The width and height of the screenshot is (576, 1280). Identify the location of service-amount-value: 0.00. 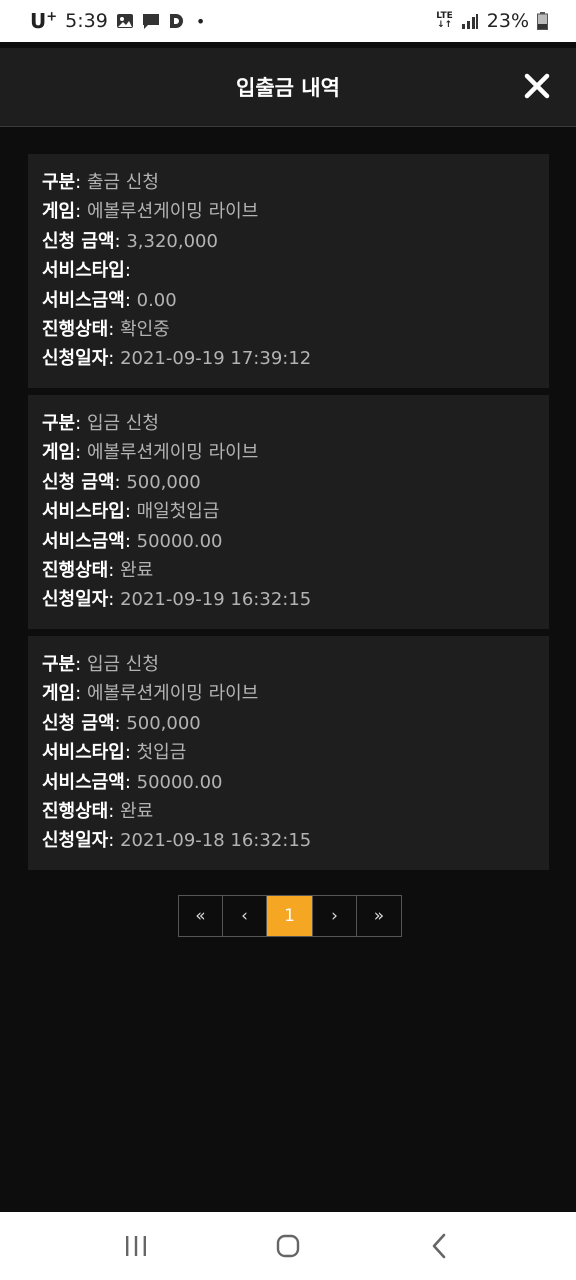
(156, 300).